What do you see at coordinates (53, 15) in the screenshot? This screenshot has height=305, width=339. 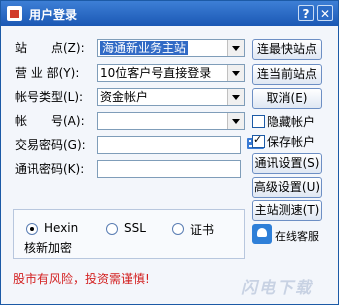 I see `window-title: 用户登录` at bounding box center [53, 15].